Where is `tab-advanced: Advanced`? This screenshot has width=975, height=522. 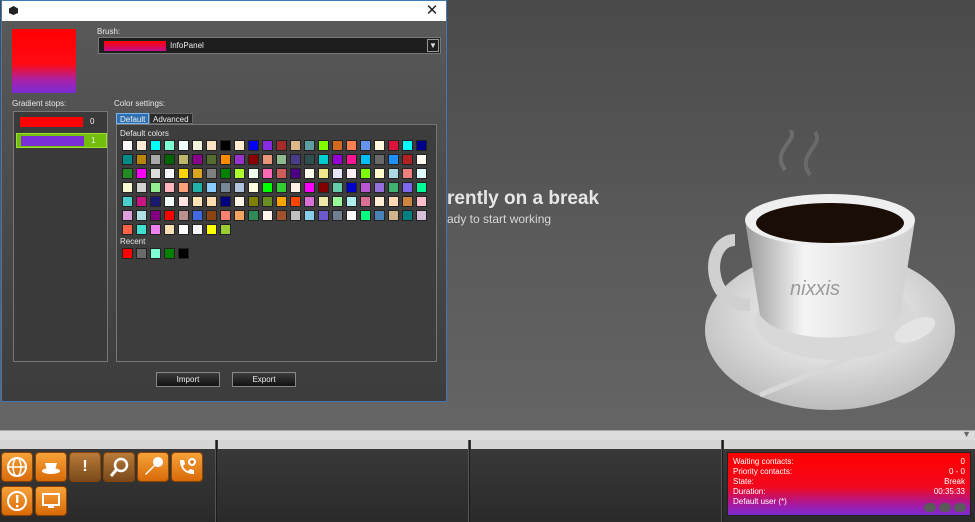
tab-advanced: Advanced is located at coordinates (171, 118).